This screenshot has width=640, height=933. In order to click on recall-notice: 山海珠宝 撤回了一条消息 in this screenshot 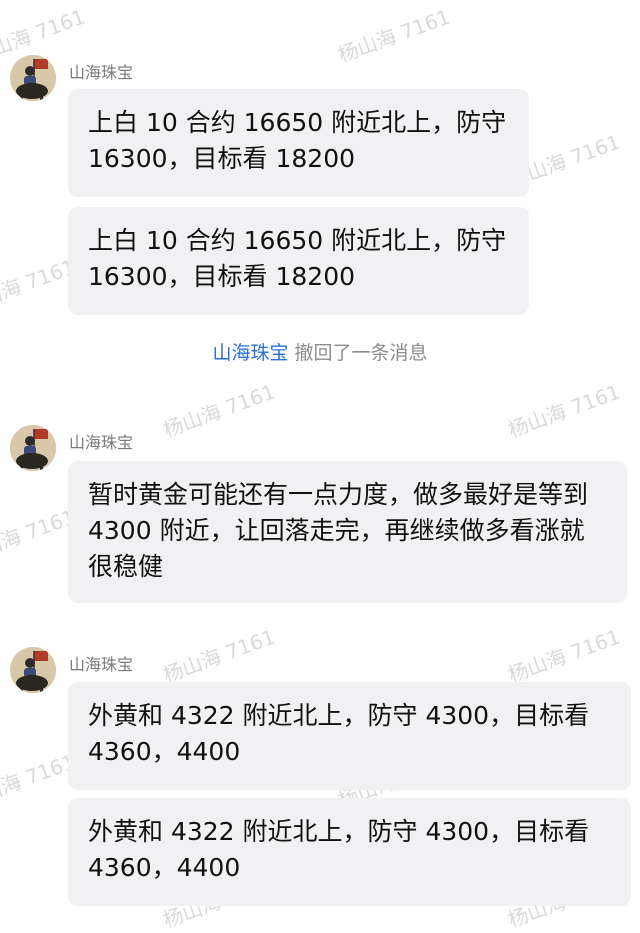, I will do `click(320, 351)`.